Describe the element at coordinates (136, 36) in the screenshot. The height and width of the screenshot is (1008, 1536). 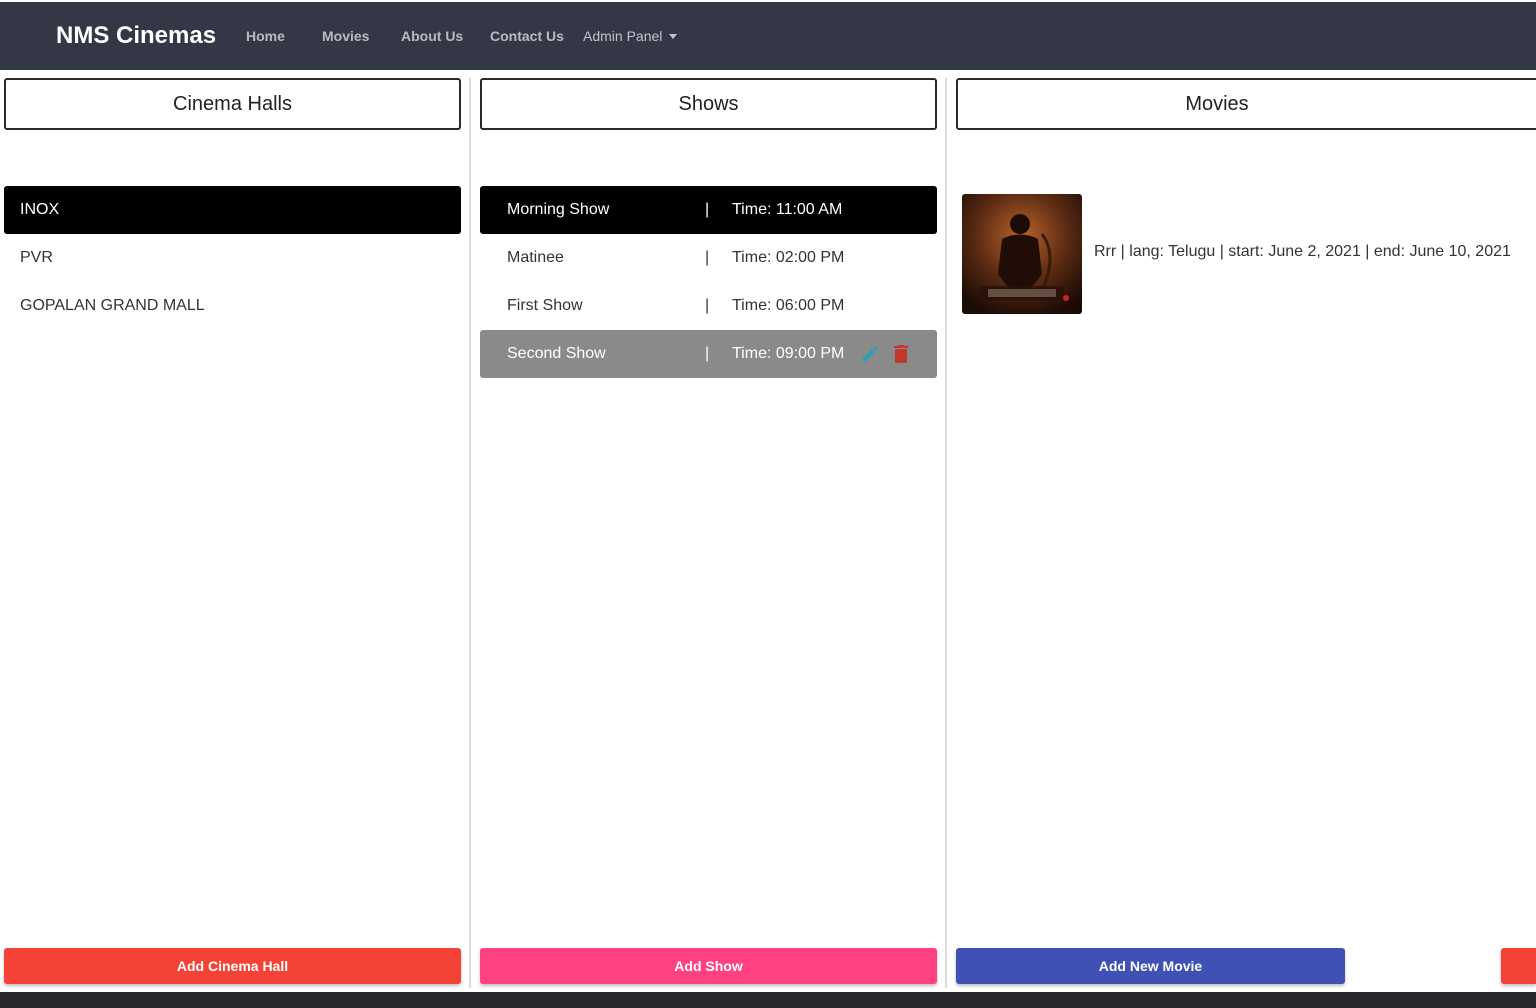
I see `brand-logo: NMS Cinemas` at that location.